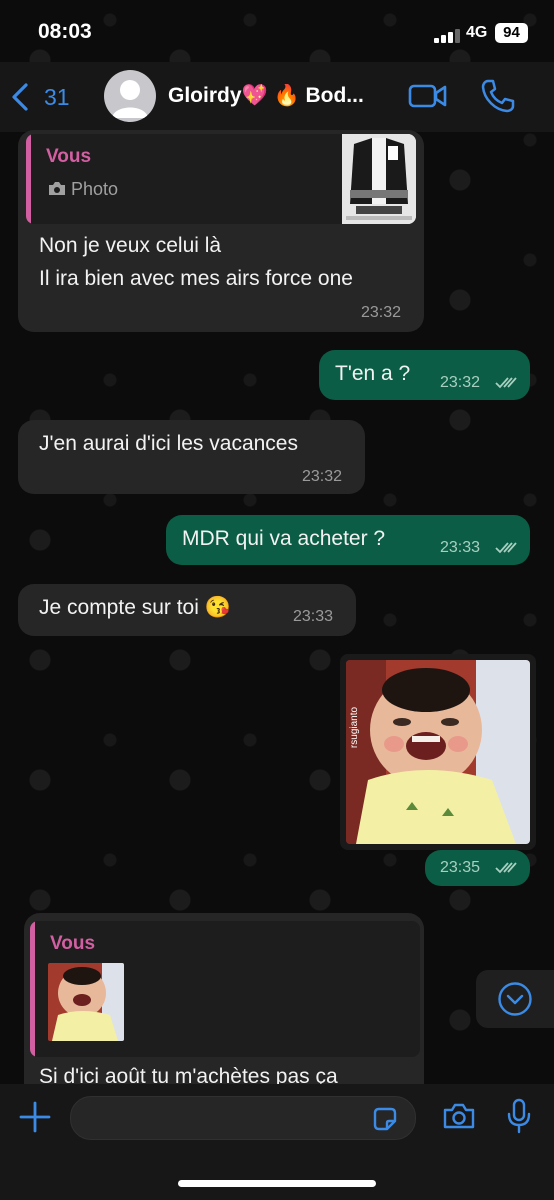 The height and width of the screenshot is (1200, 554). I want to click on message-time: 23:35, so click(460, 867).